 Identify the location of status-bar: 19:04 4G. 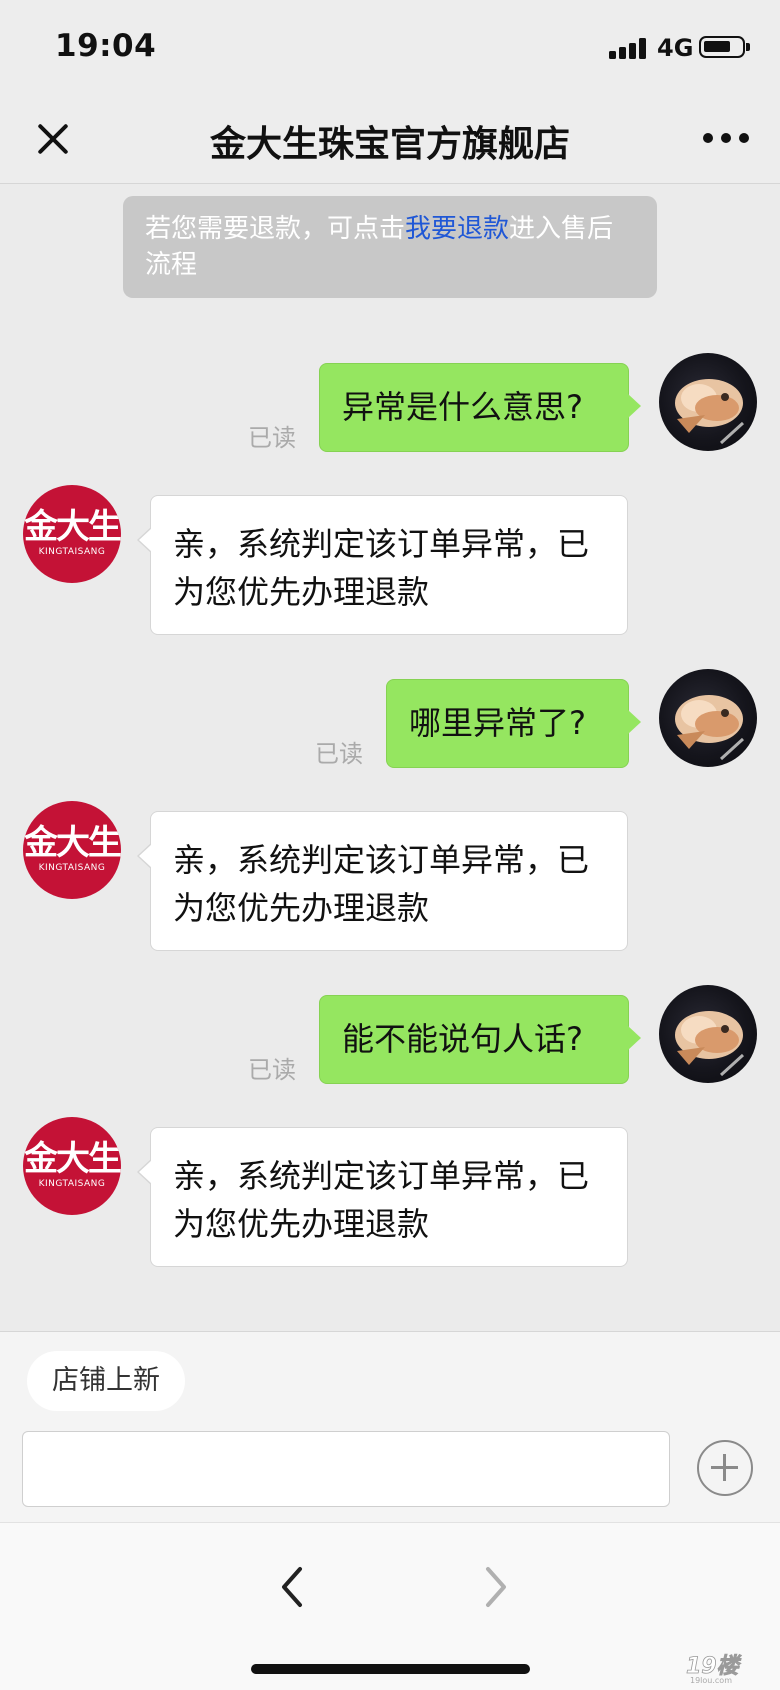
(390, 47).